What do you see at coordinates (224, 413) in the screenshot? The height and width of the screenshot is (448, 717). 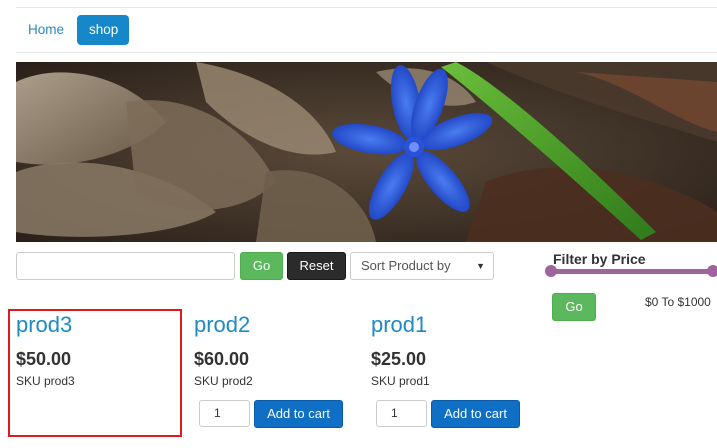 I see `quantity-input-prod2: 1` at bounding box center [224, 413].